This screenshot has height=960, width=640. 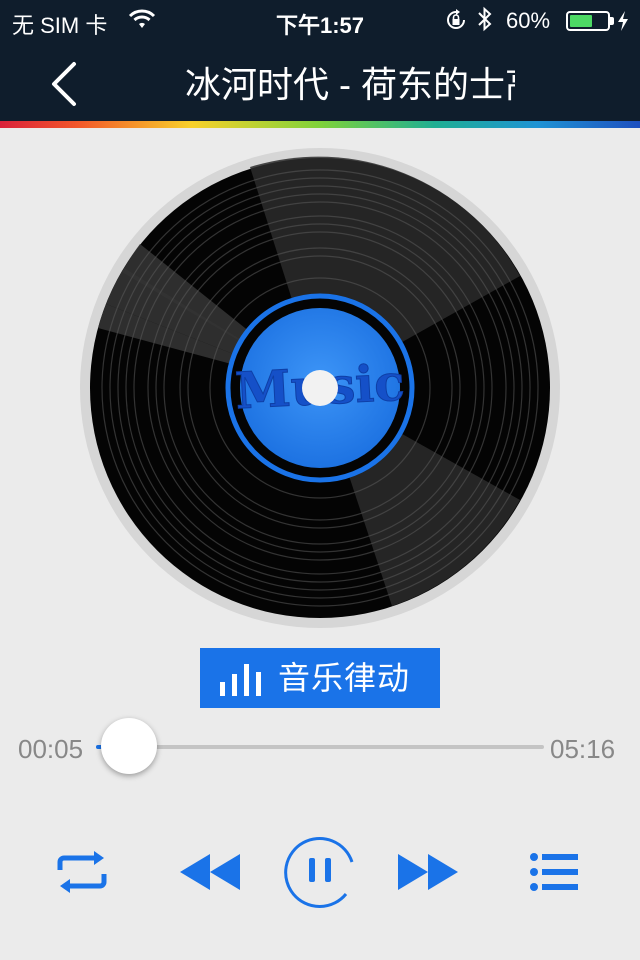 What do you see at coordinates (350, 84) in the screenshot?
I see `song-title: 冰河时代 - 荷东的士高` at bounding box center [350, 84].